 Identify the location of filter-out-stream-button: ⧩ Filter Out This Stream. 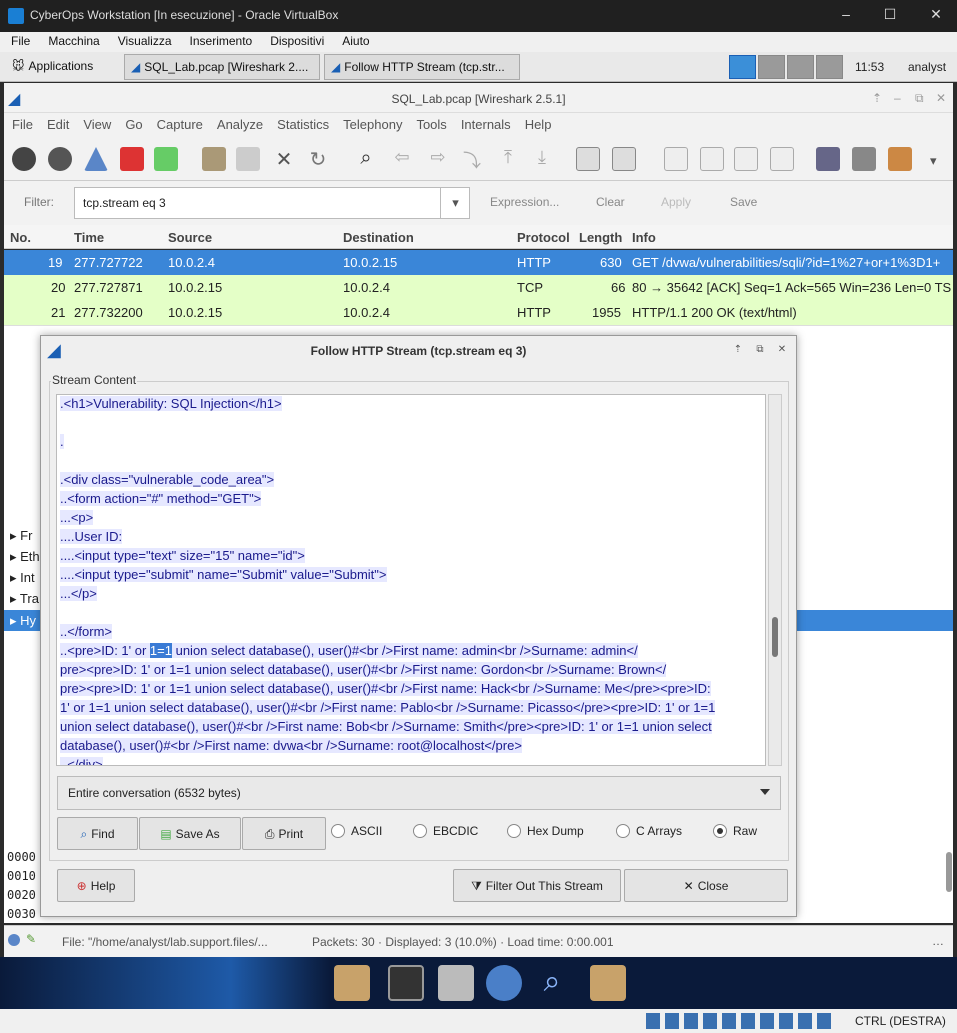
(537, 885).